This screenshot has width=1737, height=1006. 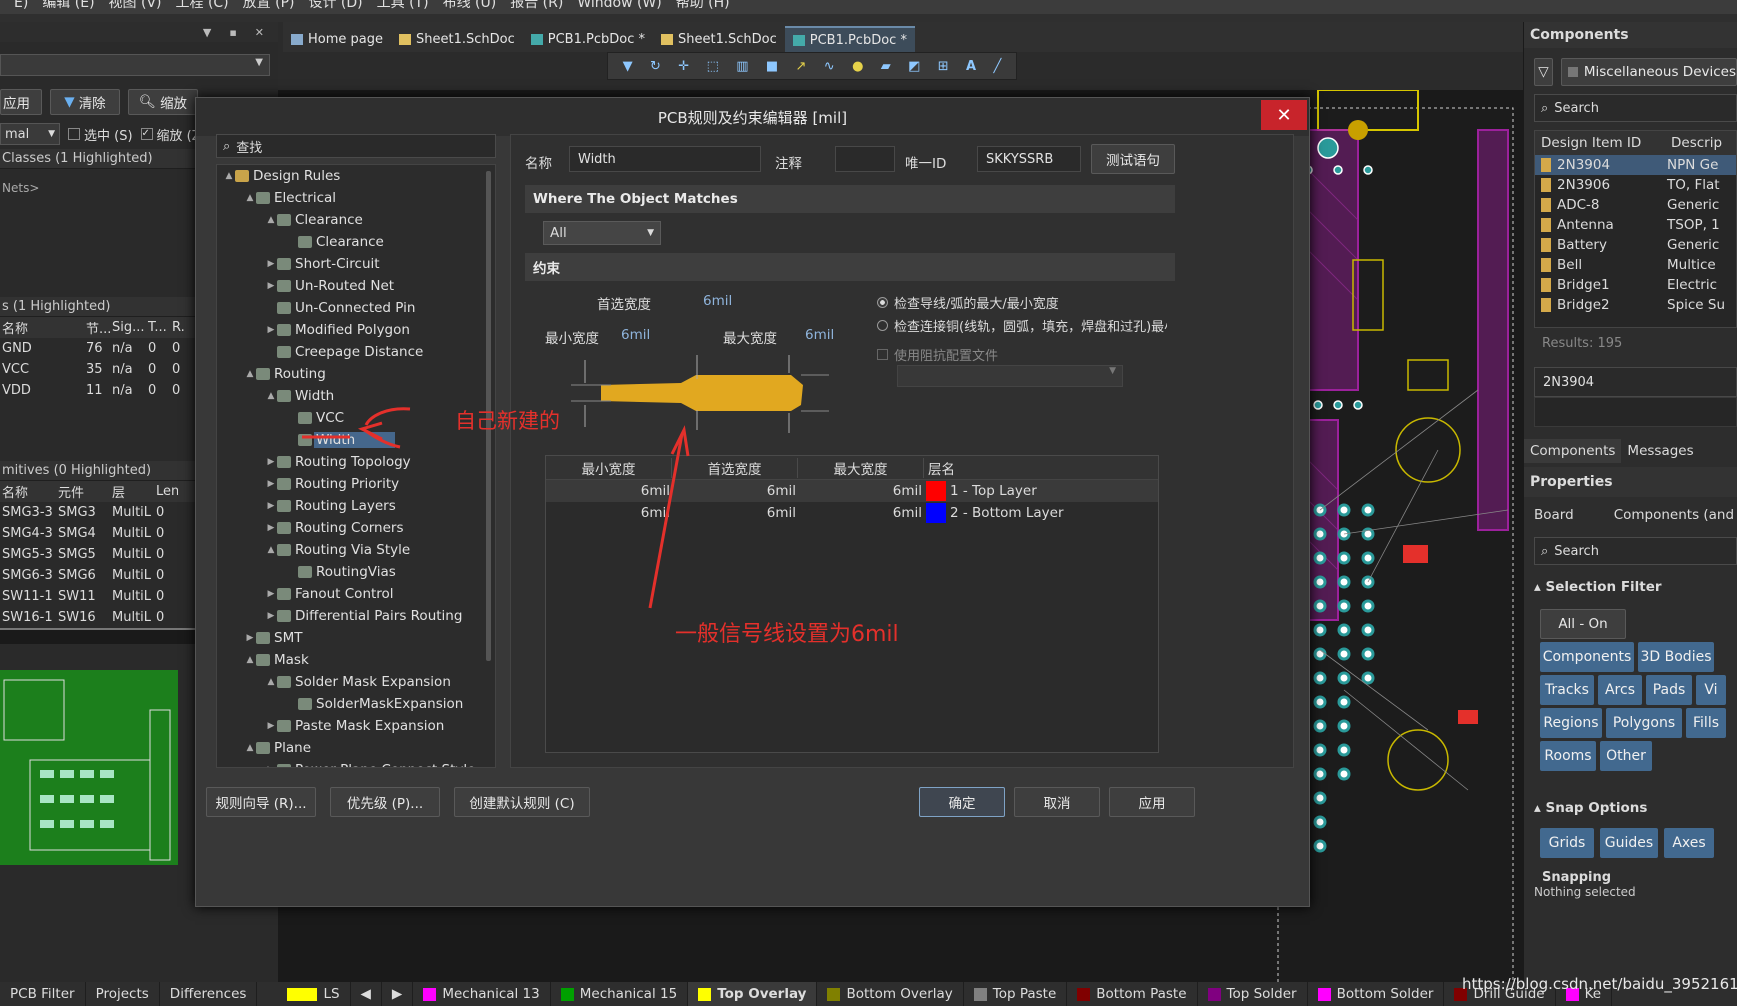 I want to click on rule-tree-item: Clearance, so click(x=356, y=242).